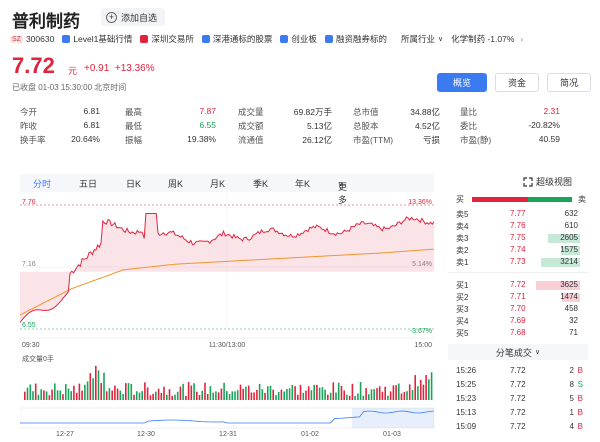 The image size is (600, 442). Describe the element at coordinates (487, 39) in the screenshot. I see `industry-link: 化学制药 -1.07% ›` at that location.